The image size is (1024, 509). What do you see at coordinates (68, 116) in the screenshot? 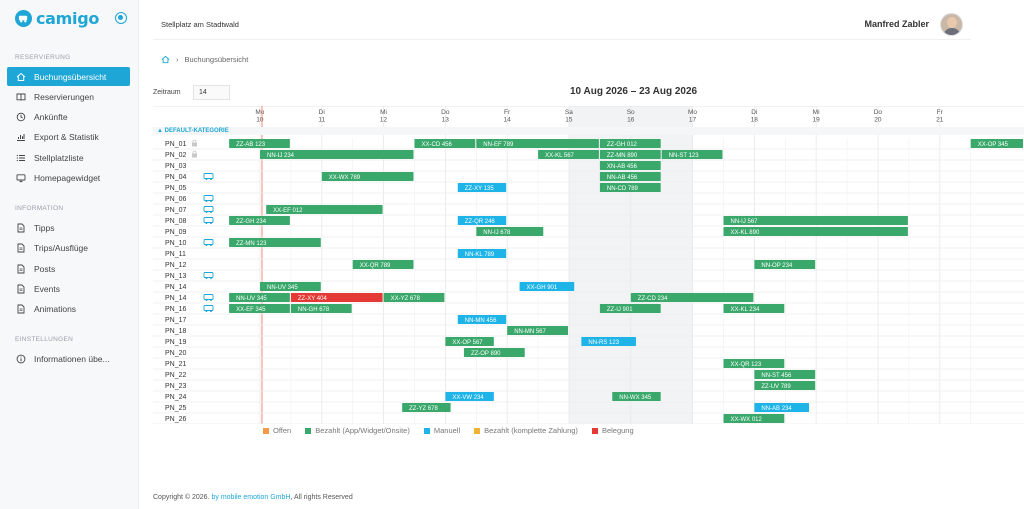
I see `sidebar-item-ankünfte: Ankünfte` at bounding box center [68, 116].